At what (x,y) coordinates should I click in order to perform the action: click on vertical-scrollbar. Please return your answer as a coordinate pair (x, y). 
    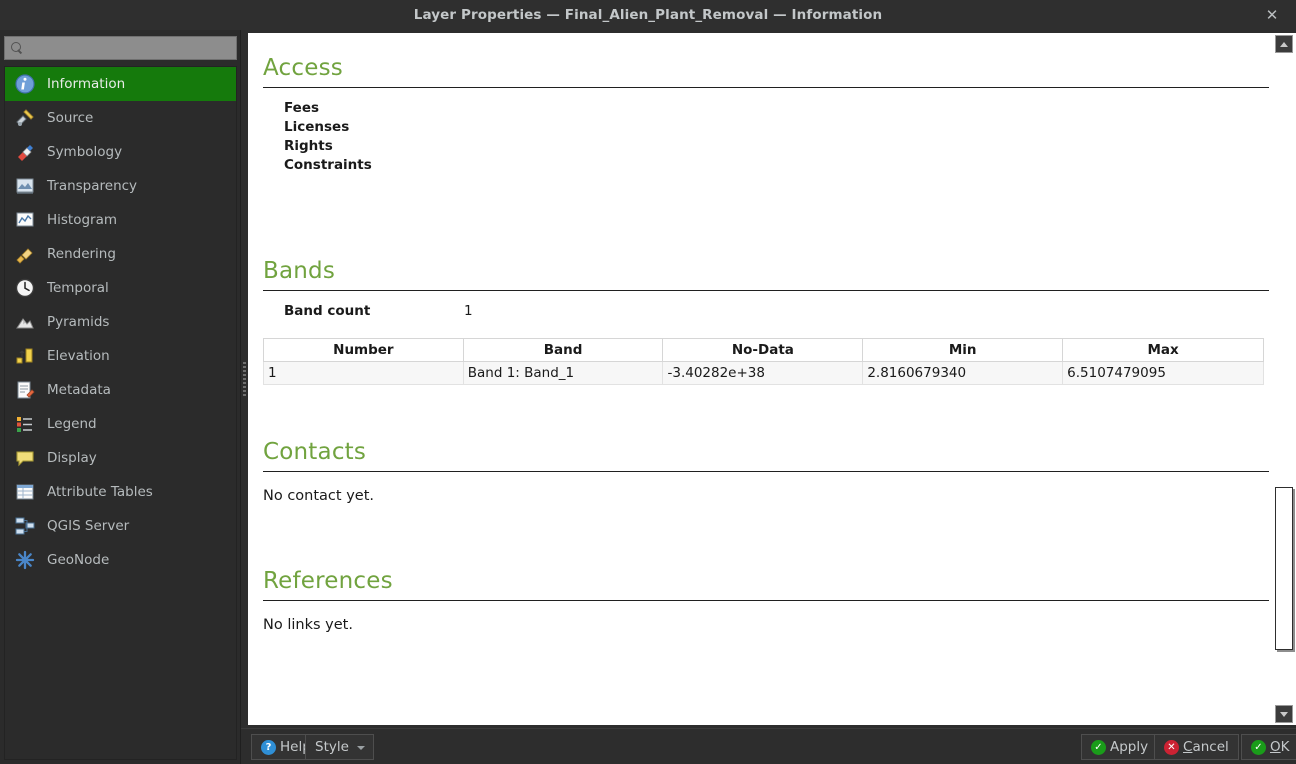
    Looking at the image, I should click on (1284, 379).